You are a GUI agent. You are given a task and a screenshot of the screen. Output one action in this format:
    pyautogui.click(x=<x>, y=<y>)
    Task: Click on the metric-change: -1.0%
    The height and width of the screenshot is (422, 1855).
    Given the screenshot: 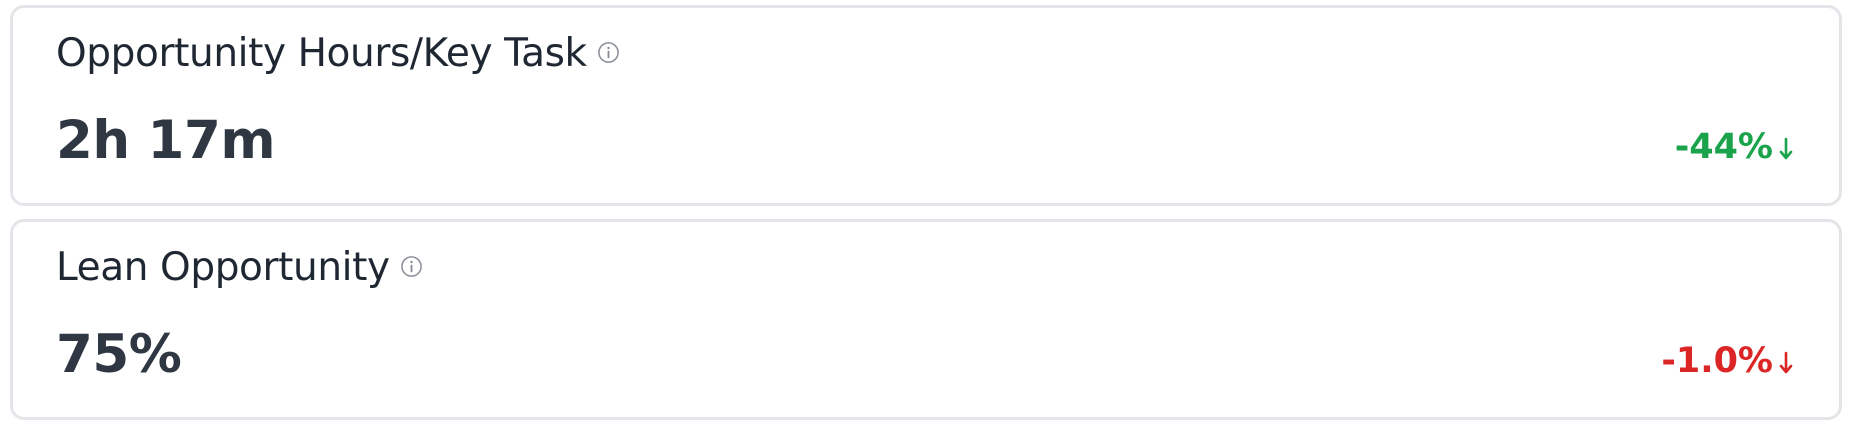 What is the action you would take?
    pyautogui.click(x=1727, y=361)
    